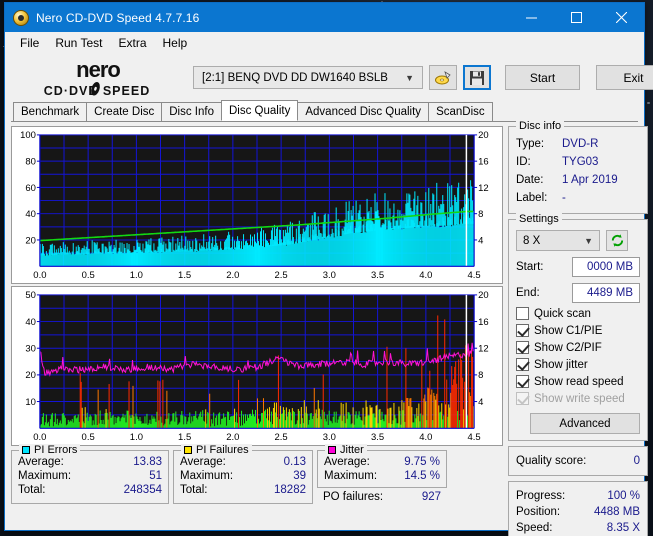 This screenshot has width=653, height=536. I want to click on tab-scandisc: ScanDisc, so click(460, 111).